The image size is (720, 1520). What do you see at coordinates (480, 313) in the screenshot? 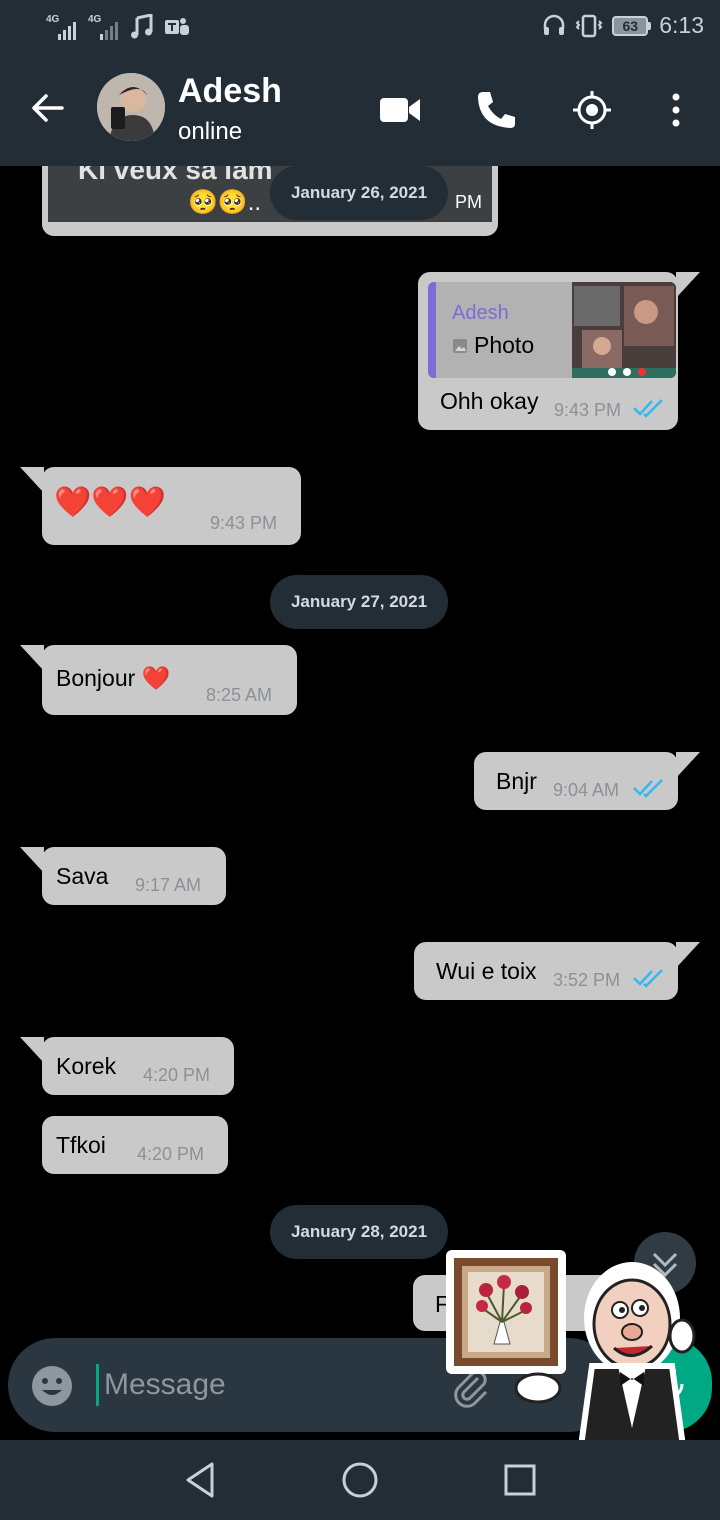
I see `quoted-author: Adesh` at bounding box center [480, 313].